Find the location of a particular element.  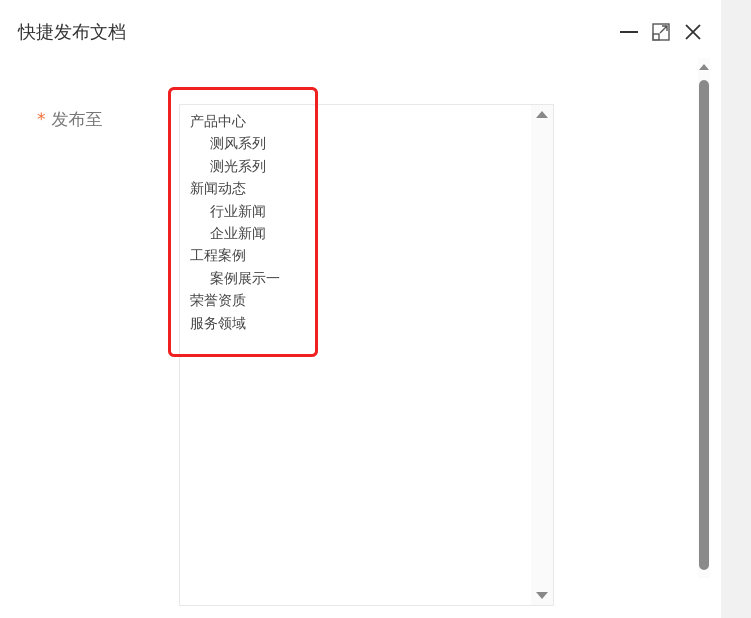

list-option: 新闻动态 is located at coordinates (218, 189).